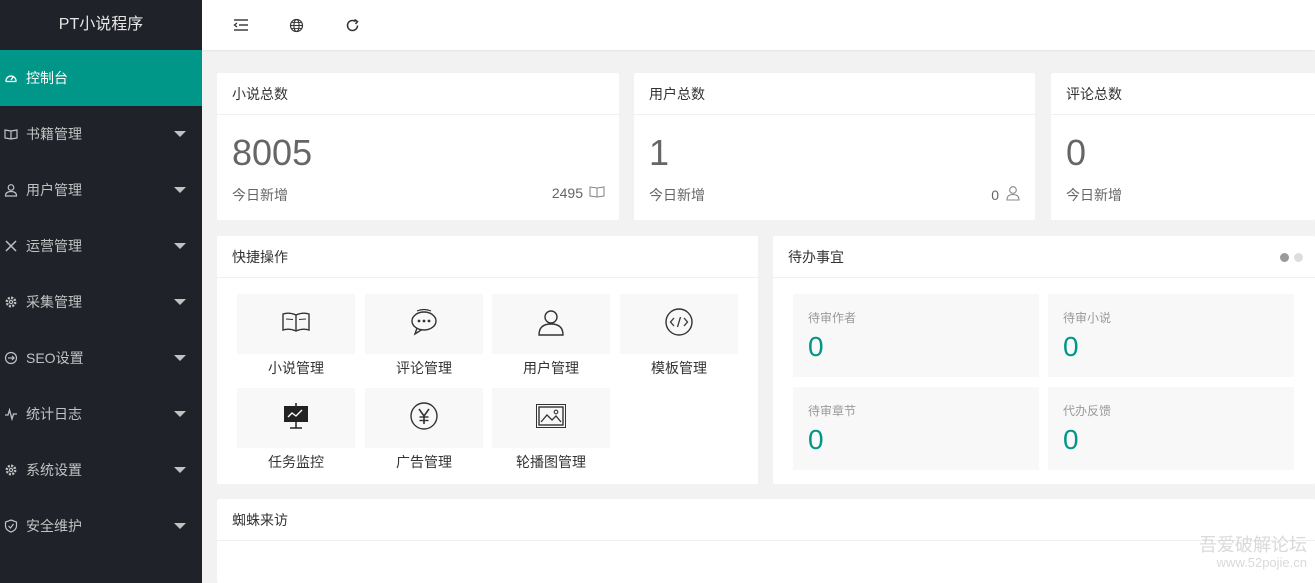  Describe the element at coordinates (1253, 545) in the screenshot. I see `watermark-line1: 吾爱破解论坛` at that location.